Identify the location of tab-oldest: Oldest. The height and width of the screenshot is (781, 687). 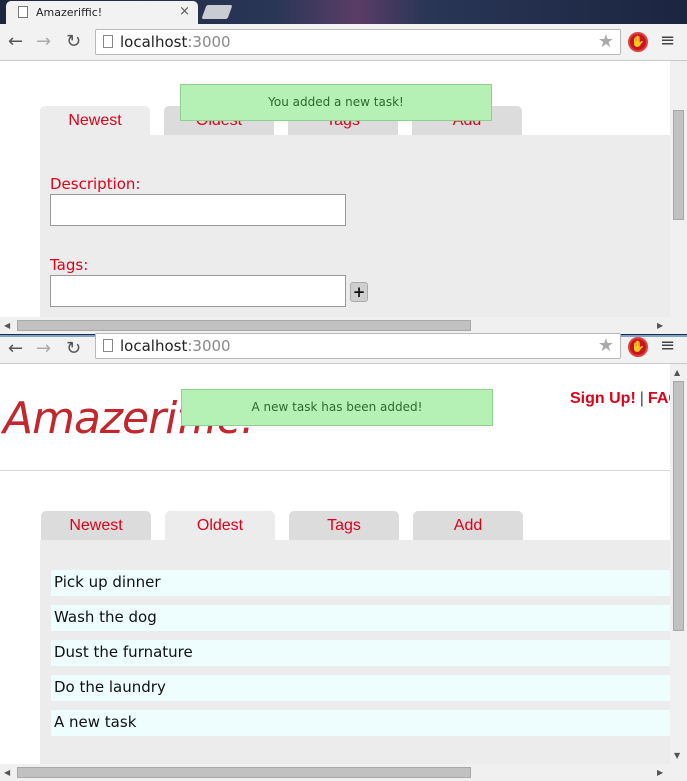
(220, 525).